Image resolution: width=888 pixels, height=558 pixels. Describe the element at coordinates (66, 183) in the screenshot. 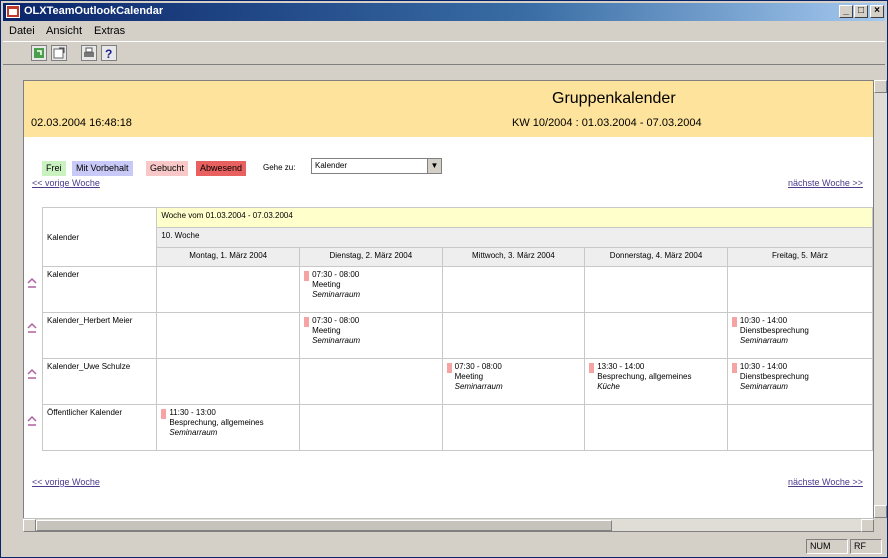

I see `prev-week-link-top: << vorige Woche` at that location.